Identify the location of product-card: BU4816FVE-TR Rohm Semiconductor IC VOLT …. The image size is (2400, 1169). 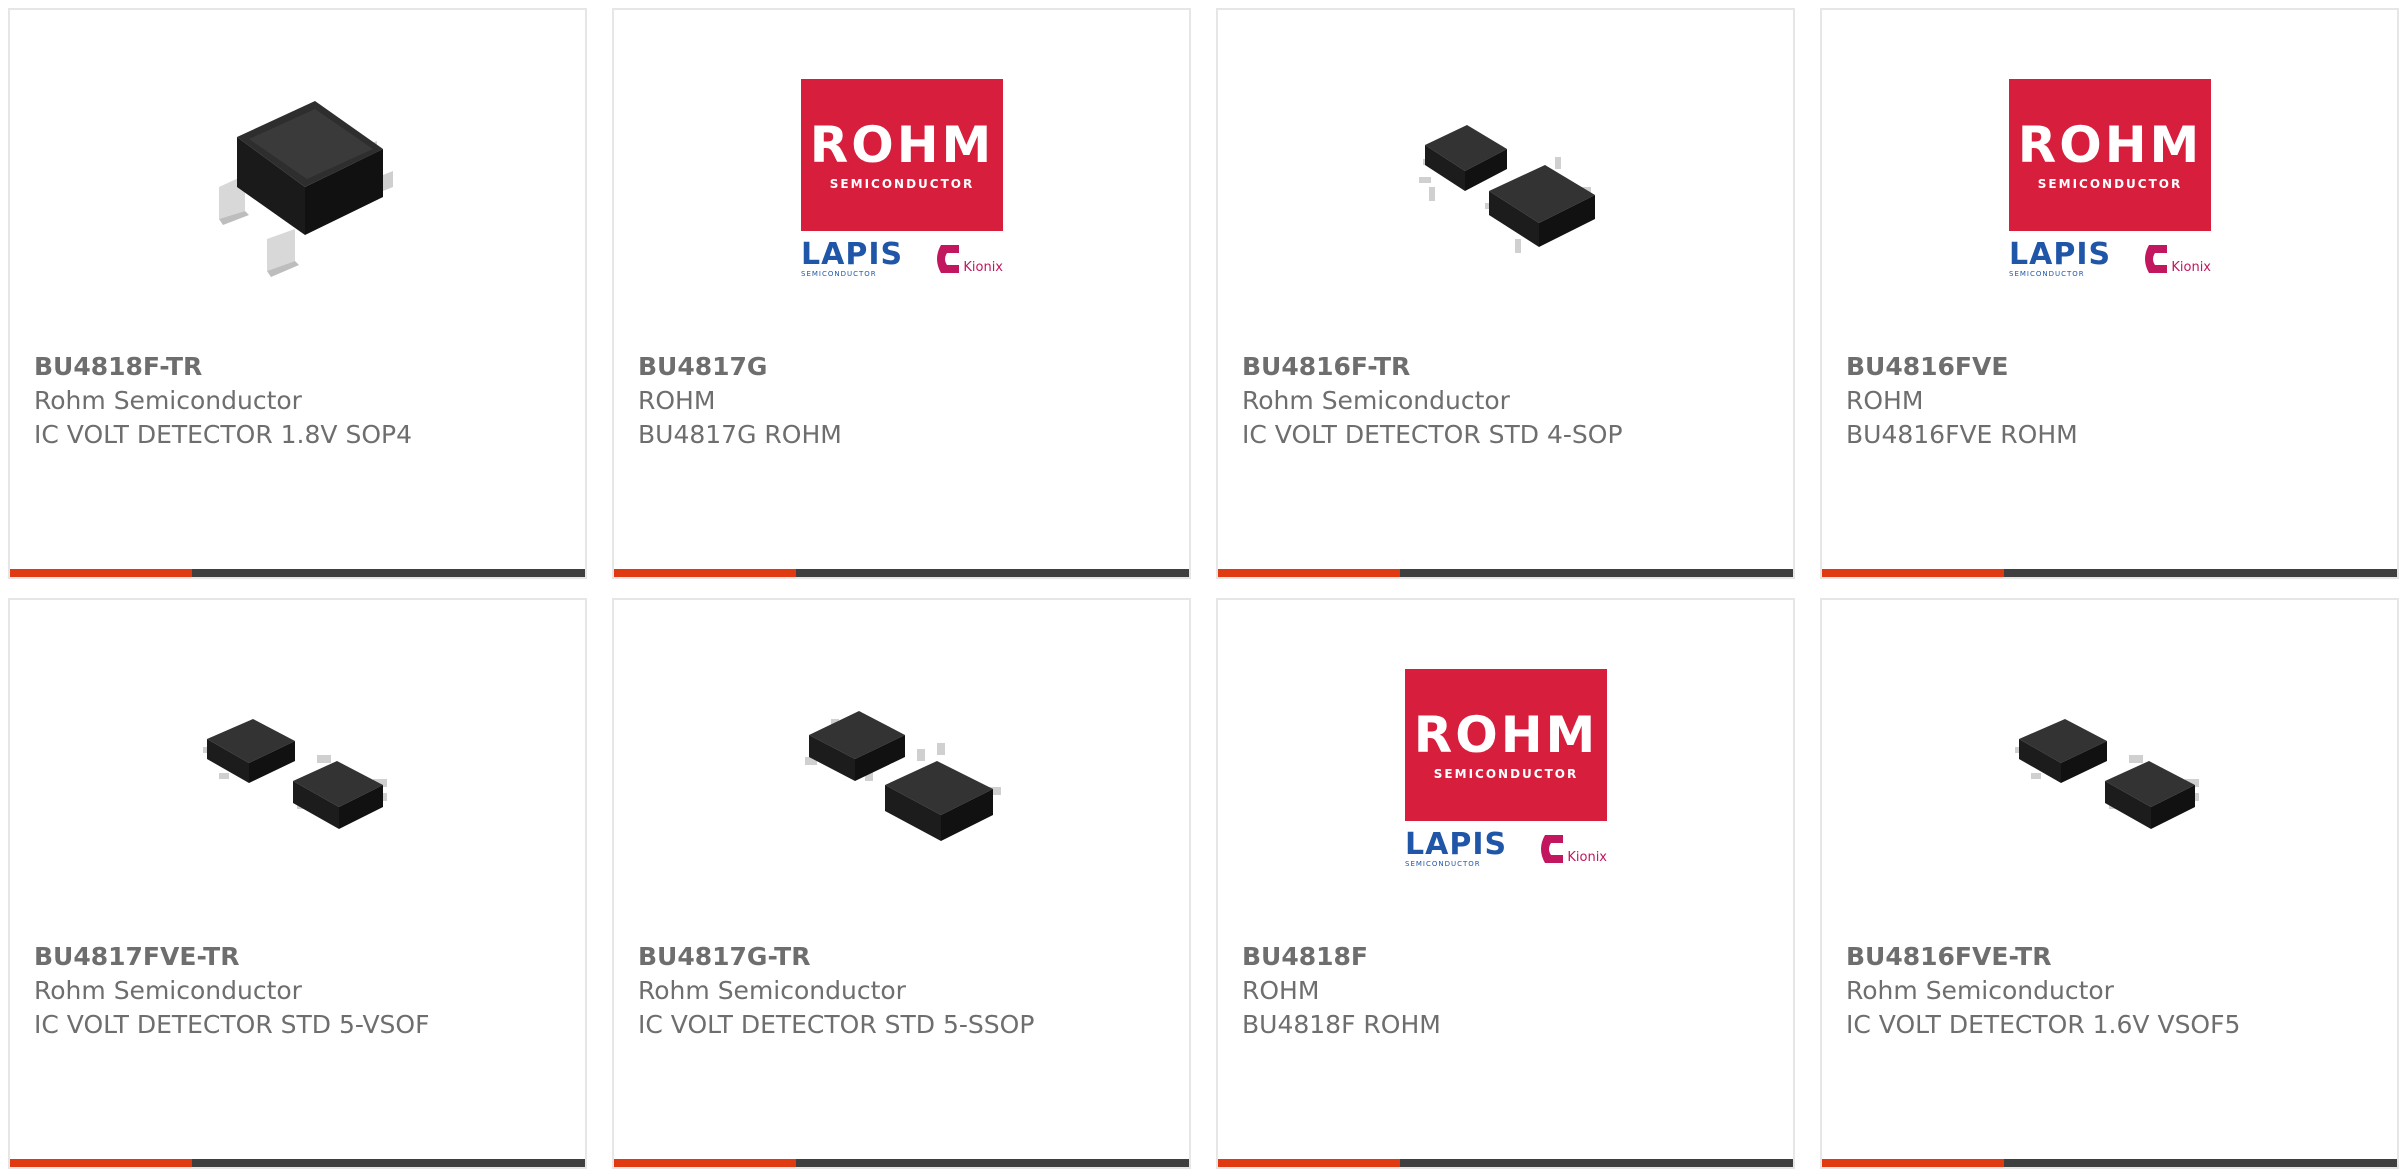
(2109, 883).